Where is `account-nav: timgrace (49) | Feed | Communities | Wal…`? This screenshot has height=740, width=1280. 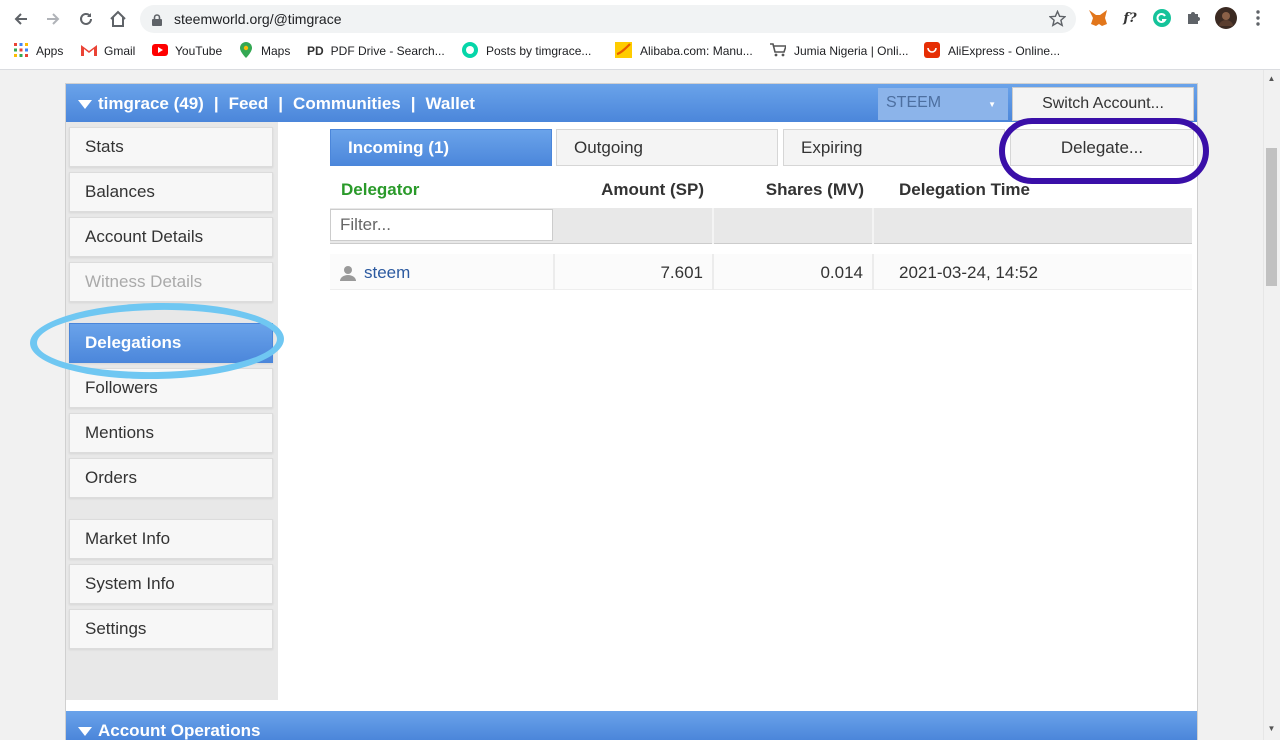
account-nav: timgrace (49) | Feed | Communities | Wal… is located at coordinates (276, 104).